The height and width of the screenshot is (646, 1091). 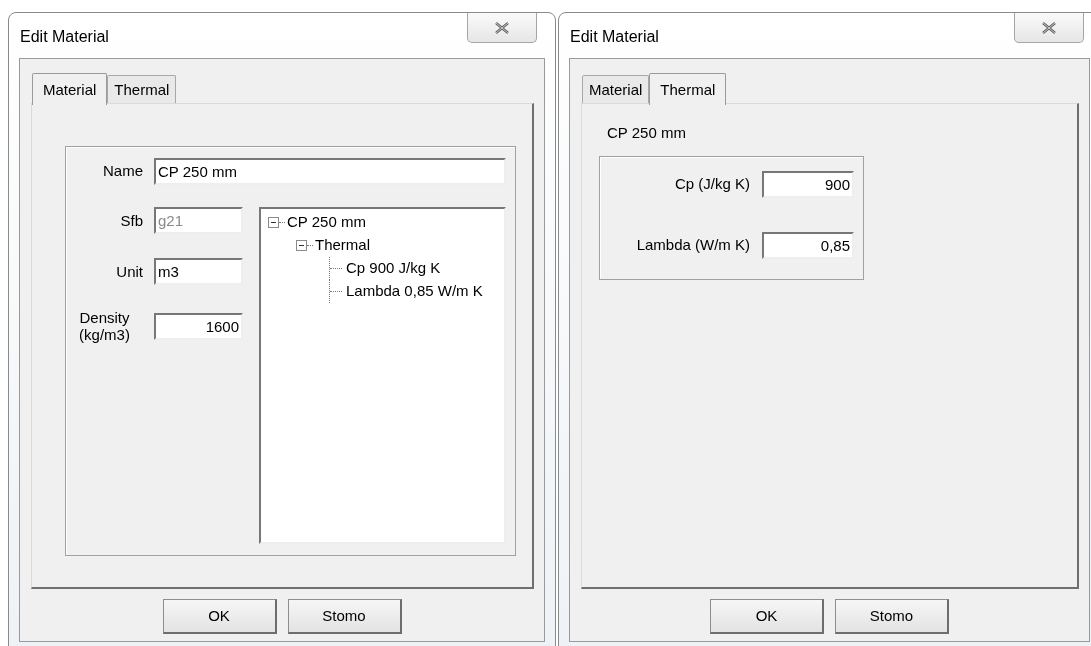 I want to click on input-field: CP 250 mm, so click(x=330, y=171).